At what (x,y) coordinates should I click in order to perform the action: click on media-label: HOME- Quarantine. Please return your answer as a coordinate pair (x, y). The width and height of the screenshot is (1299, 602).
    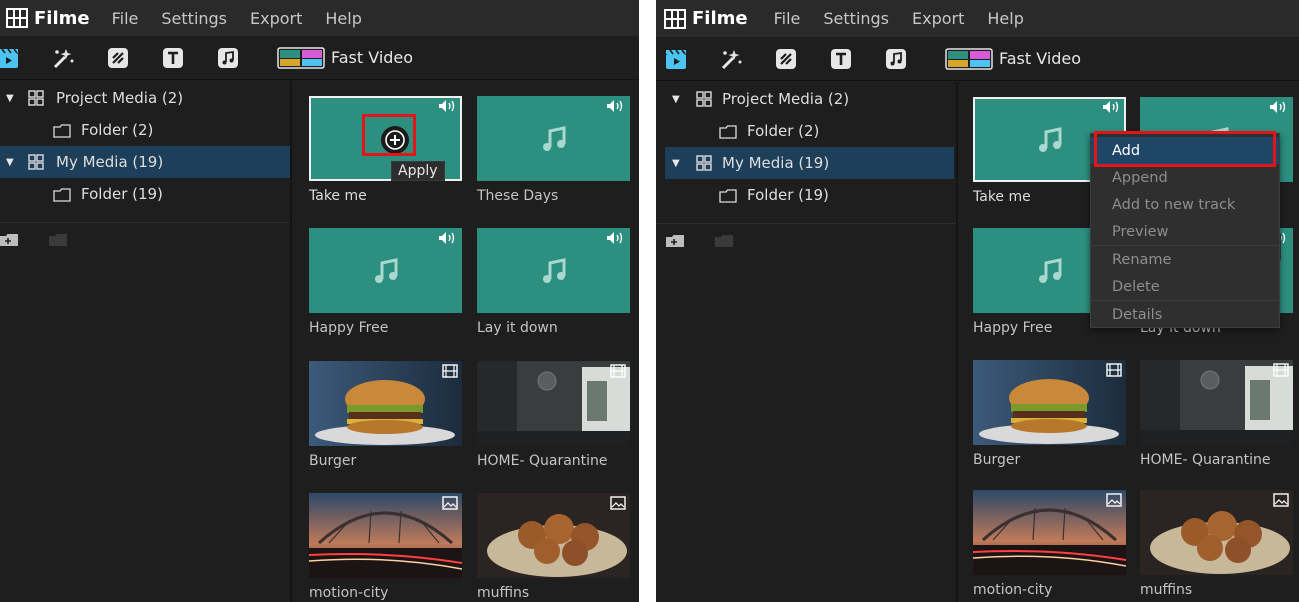
    Looking at the image, I should click on (1205, 460).